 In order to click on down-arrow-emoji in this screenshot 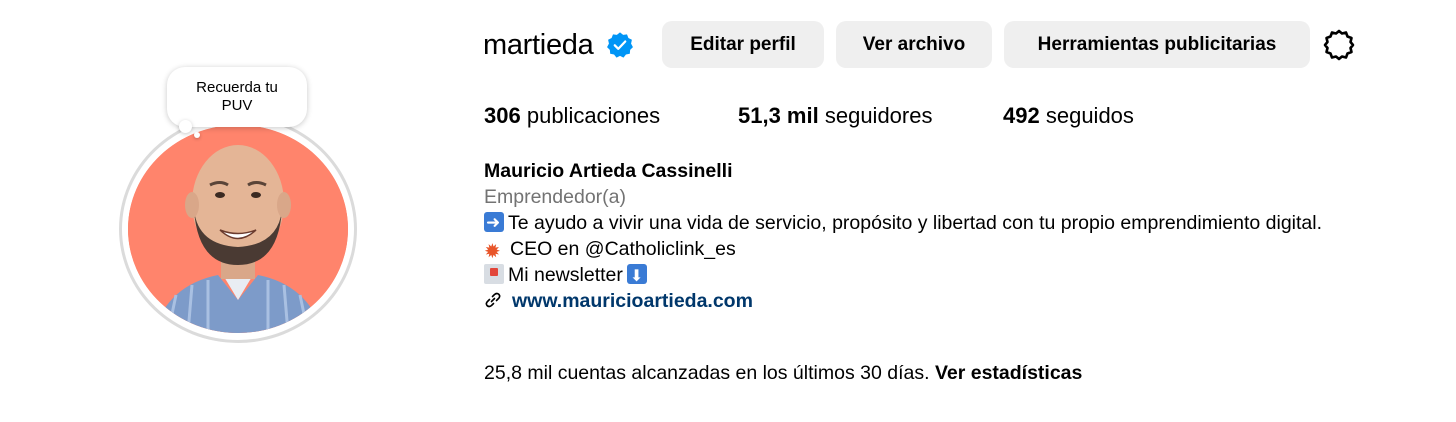, I will do `click(636, 276)`.